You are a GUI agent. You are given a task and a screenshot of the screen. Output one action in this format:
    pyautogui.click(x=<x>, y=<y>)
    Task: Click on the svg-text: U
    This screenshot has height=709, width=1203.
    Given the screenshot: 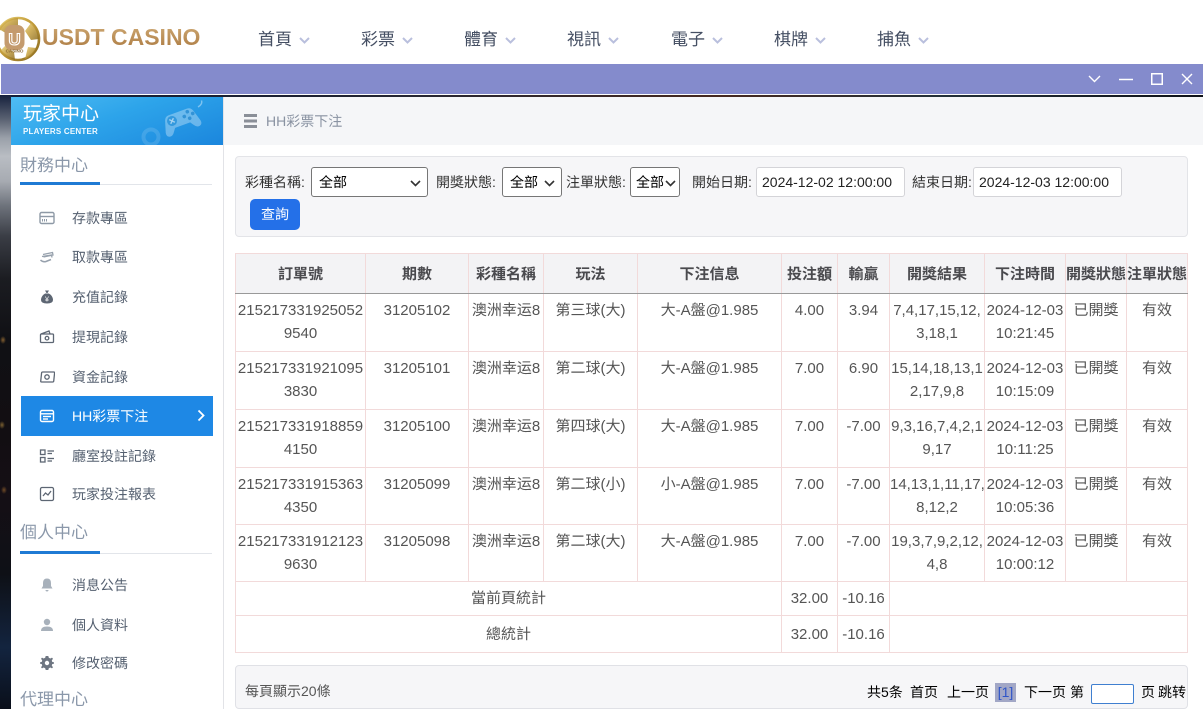 What is the action you would take?
    pyautogui.click(x=14, y=39)
    